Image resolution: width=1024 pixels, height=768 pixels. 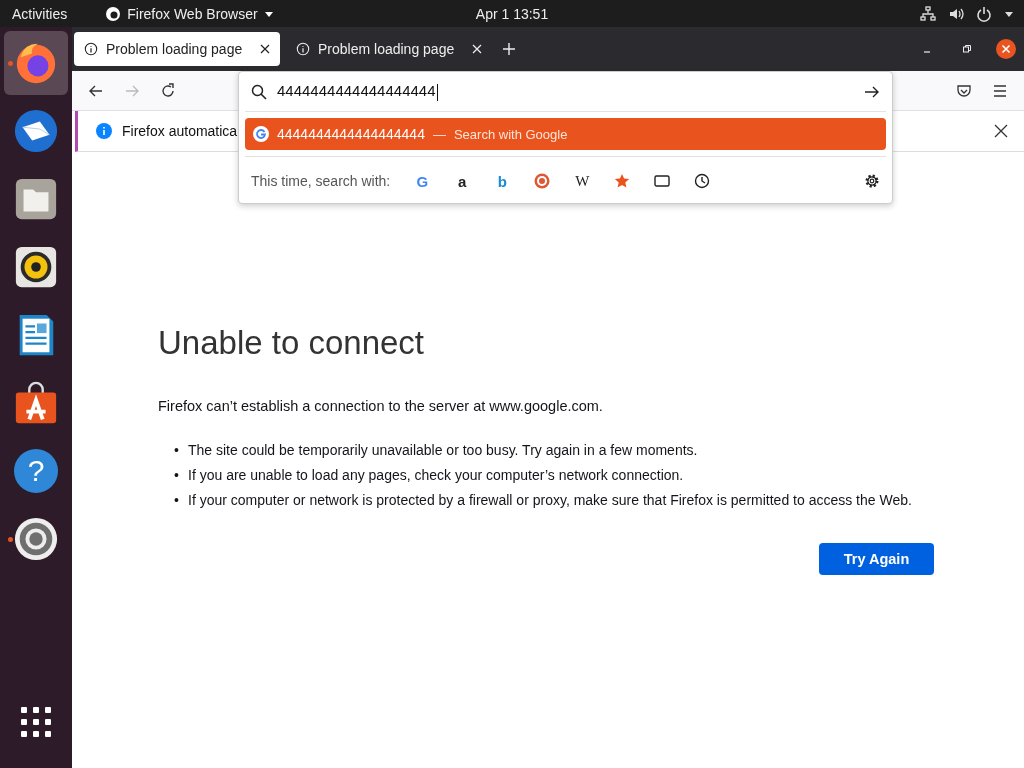 What do you see at coordinates (422, 181) in the screenshot?
I see `search-engine-button: G` at bounding box center [422, 181].